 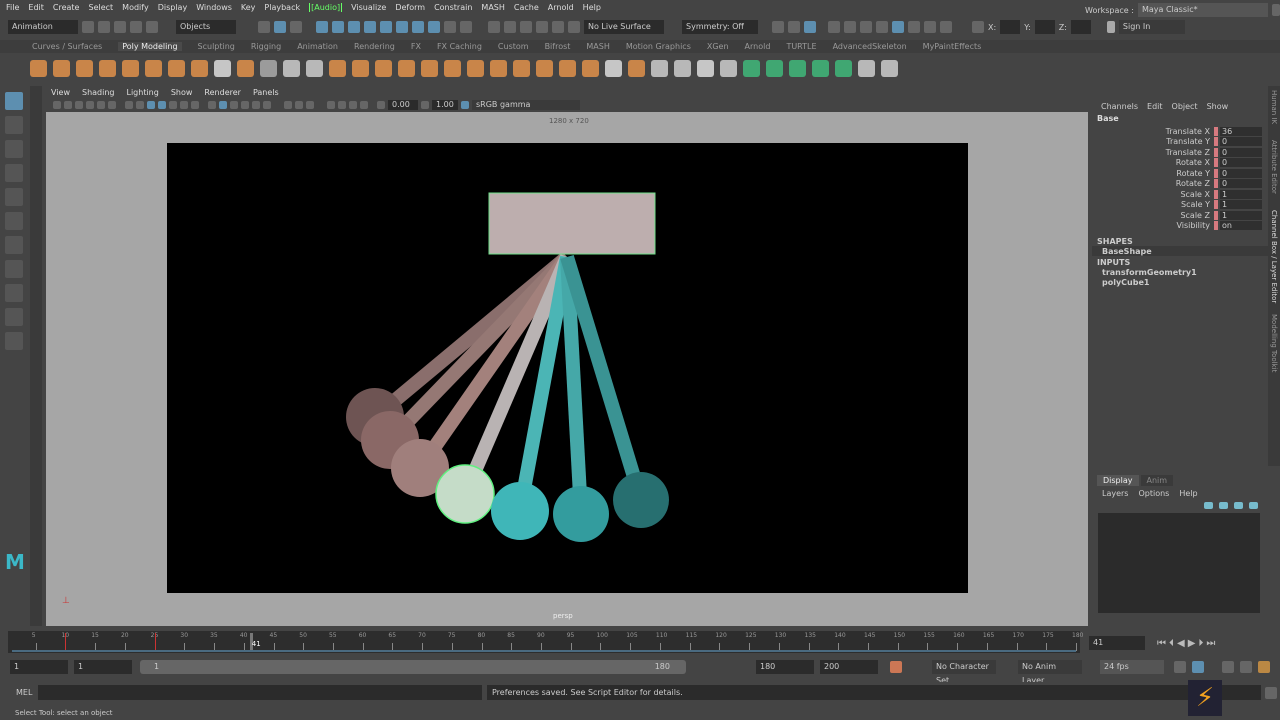 I want to click on viewport-menu-show: Show, so click(x=182, y=92).